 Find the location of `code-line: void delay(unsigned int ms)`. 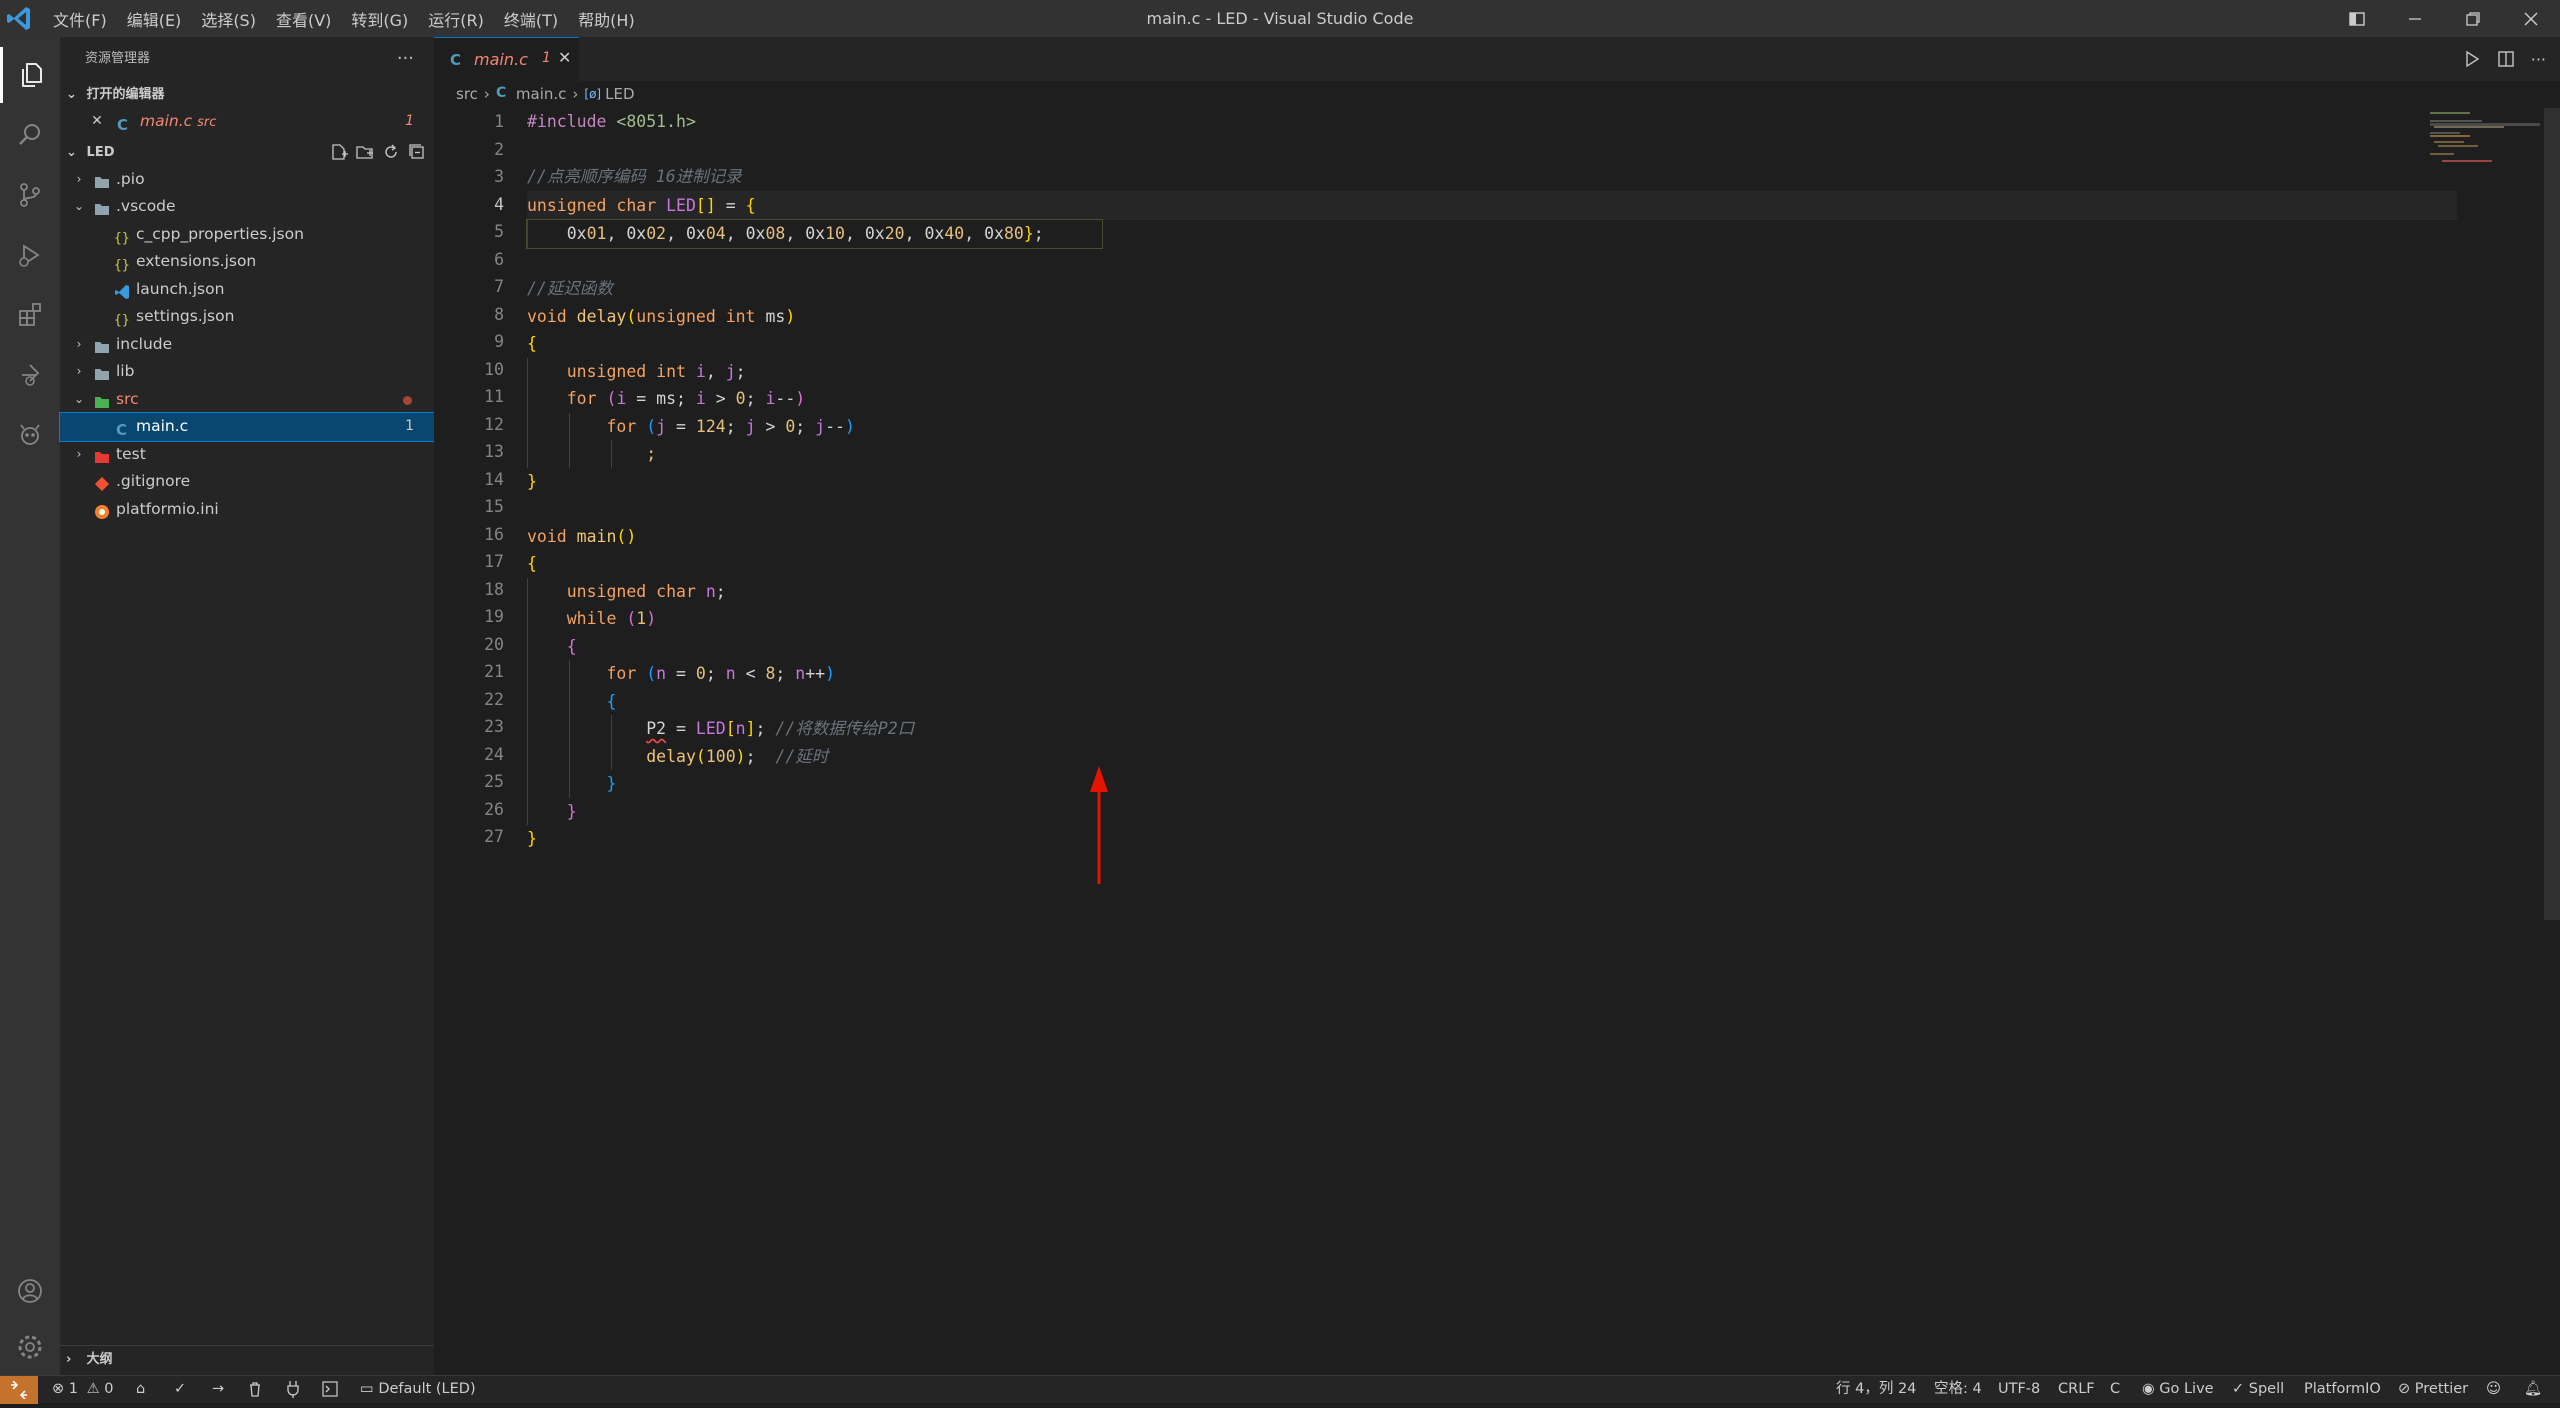

code-line: void delay(unsigned int ms) is located at coordinates (1492, 317).